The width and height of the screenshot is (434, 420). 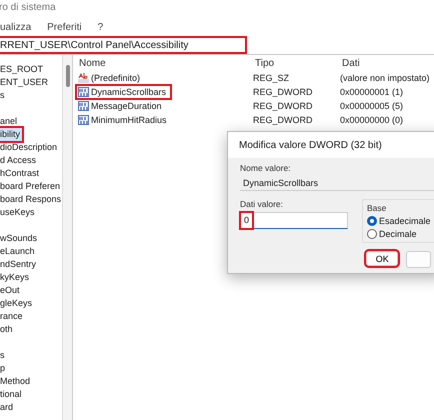 What do you see at coordinates (16, 27) in the screenshot?
I see `menu-item: ualizza` at bounding box center [16, 27].